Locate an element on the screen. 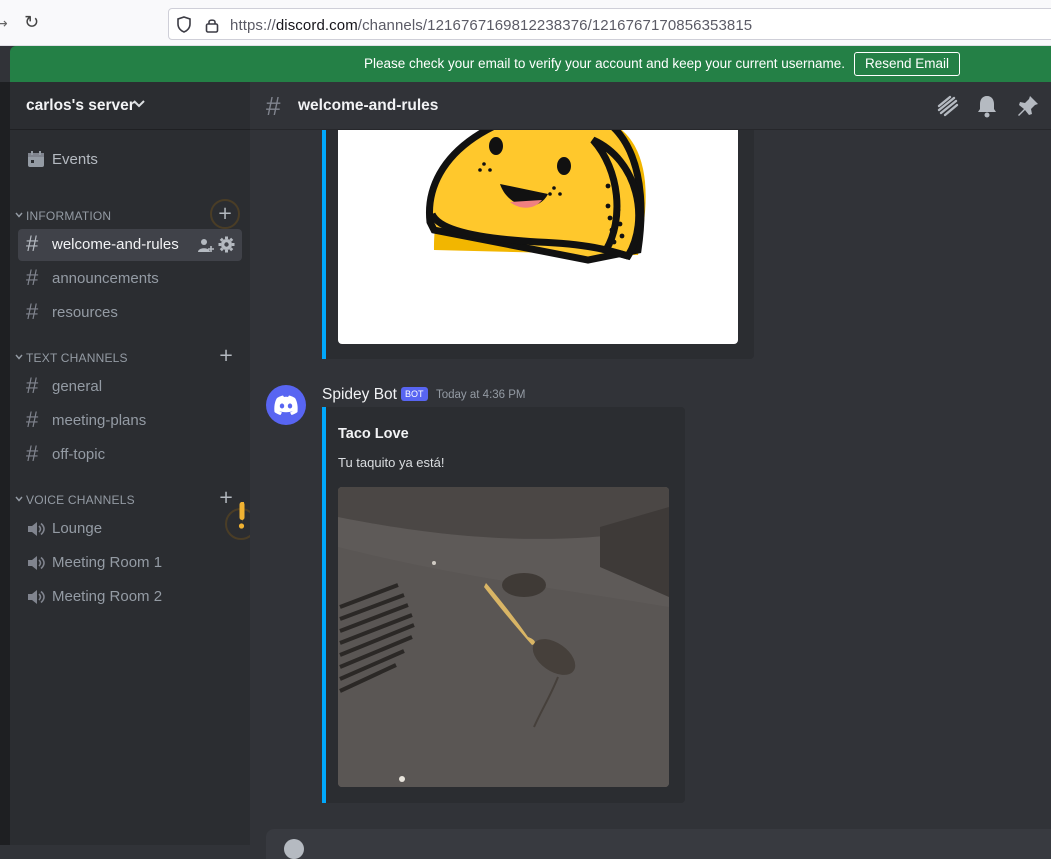 This screenshot has height=859, width=1051. message-composer is located at coordinates (658, 844).